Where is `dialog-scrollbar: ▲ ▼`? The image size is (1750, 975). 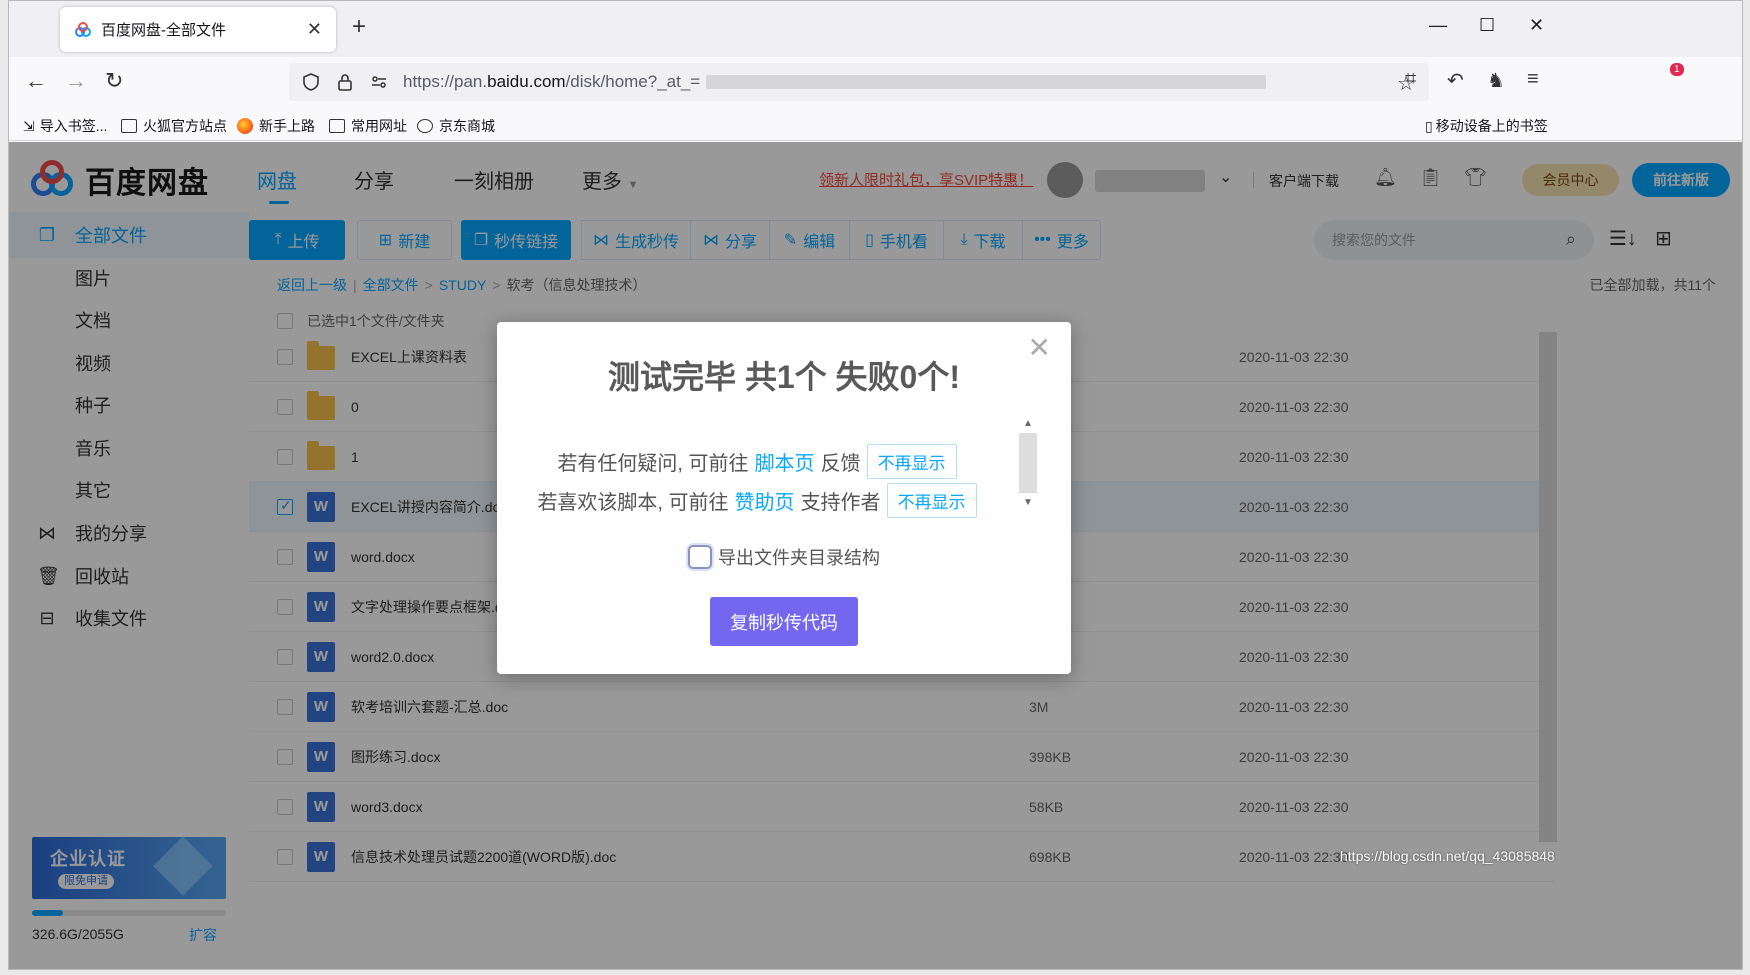 dialog-scrollbar: ▲ ▼ is located at coordinates (1028, 468).